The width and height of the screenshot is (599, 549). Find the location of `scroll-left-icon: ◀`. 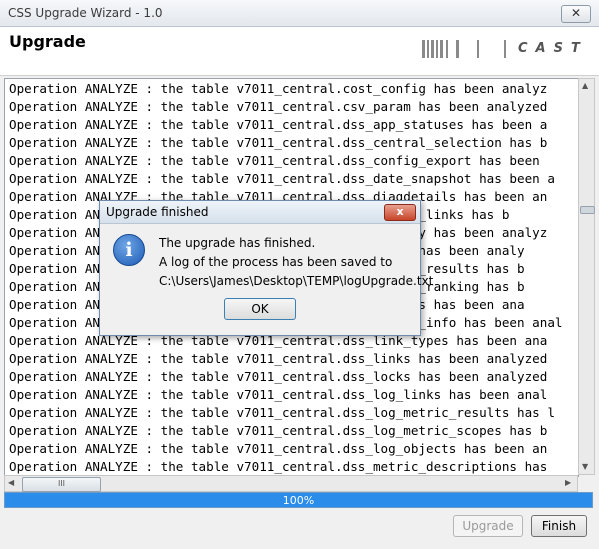

scroll-left-icon: ◀ is located at coordinates (11, 482).